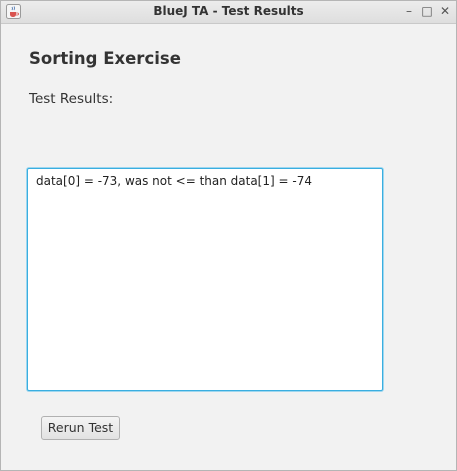 This screenshot has height=471, width=457. I want to click on minimize-button: –, so click(409, 11).